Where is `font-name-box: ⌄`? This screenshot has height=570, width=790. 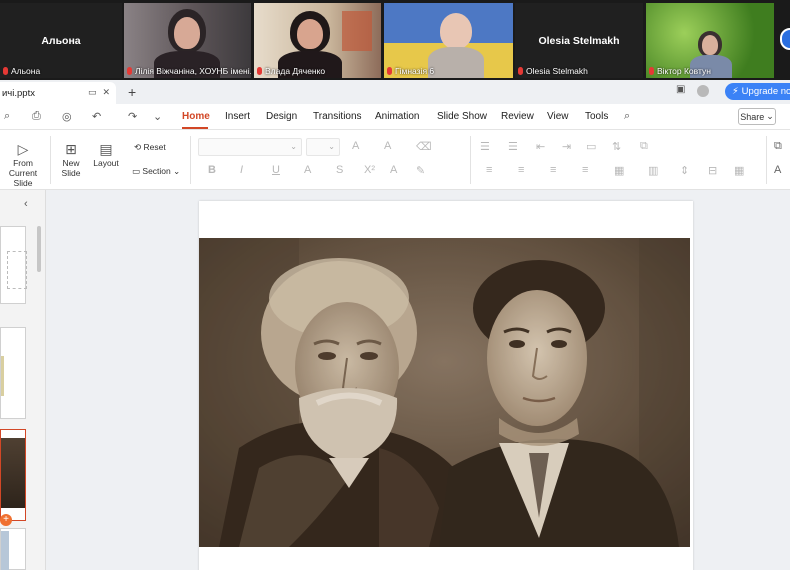 font-name-box: ⌄ is located at coordinates (250, 147).